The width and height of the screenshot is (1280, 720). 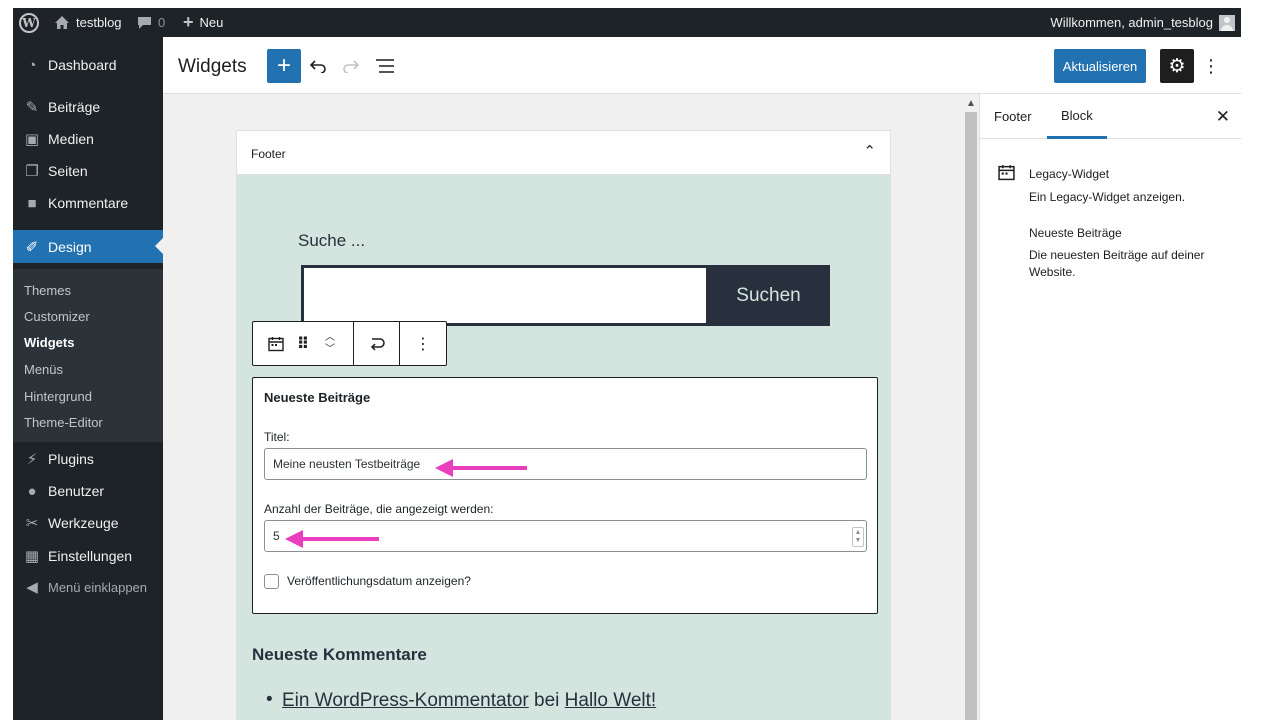 I want to click on transform-icon, so click(x=377, y=344).